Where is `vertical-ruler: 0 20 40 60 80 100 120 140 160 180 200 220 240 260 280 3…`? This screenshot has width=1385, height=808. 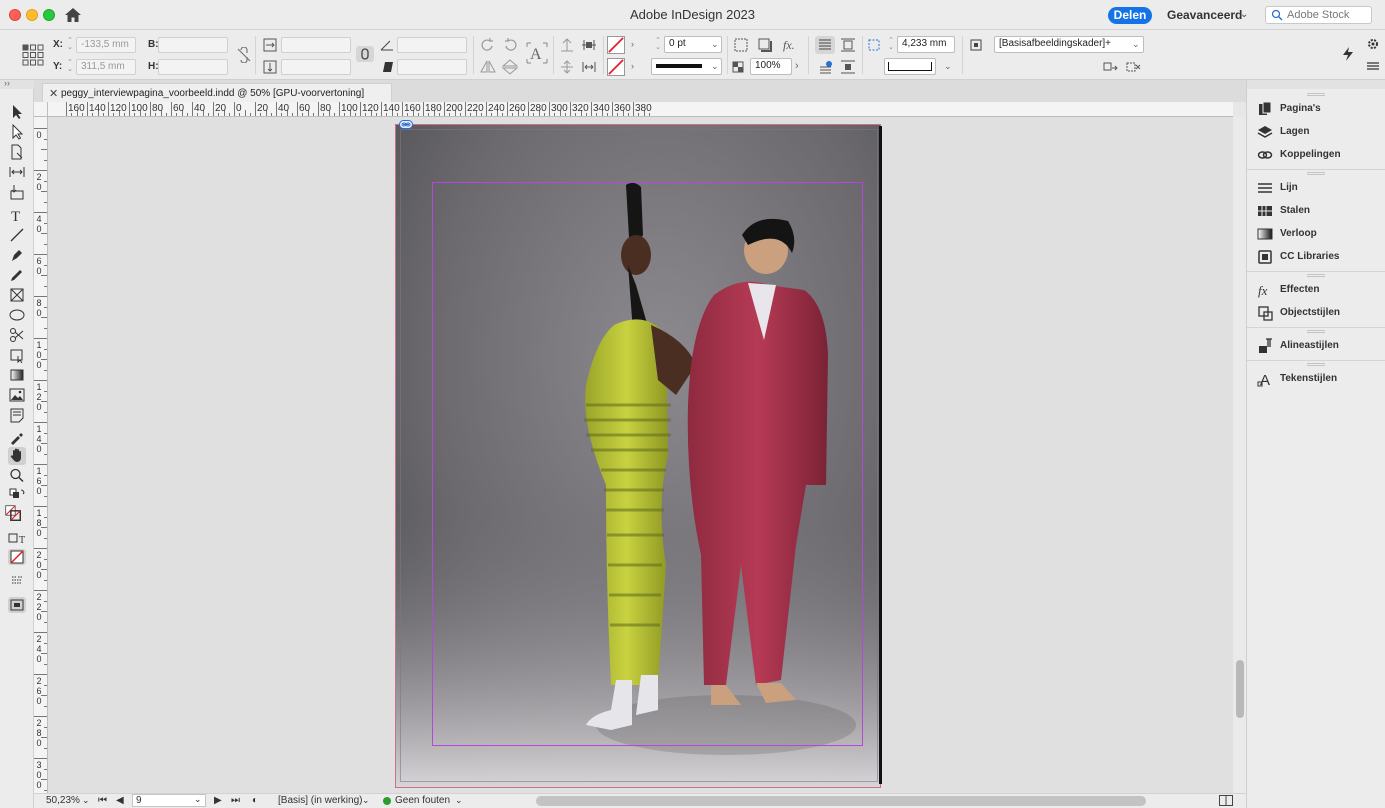 vertical-ruler: 0 20 40 60 80 100 120 140 160 180 200 220 240 260 280 3… is located at coordinates (41, 455).